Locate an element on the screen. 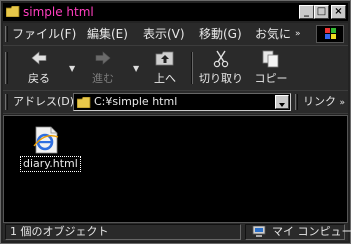  links-button: リンク » is located at coordinates (324, 102).